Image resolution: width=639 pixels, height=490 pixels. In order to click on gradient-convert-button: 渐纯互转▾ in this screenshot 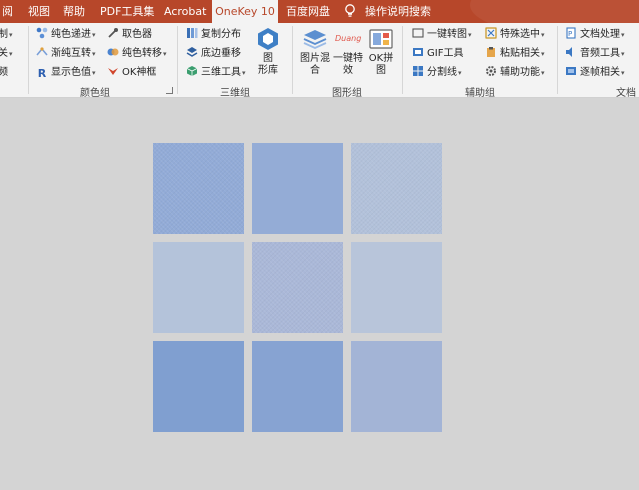, I will do `click(66, 54)`.